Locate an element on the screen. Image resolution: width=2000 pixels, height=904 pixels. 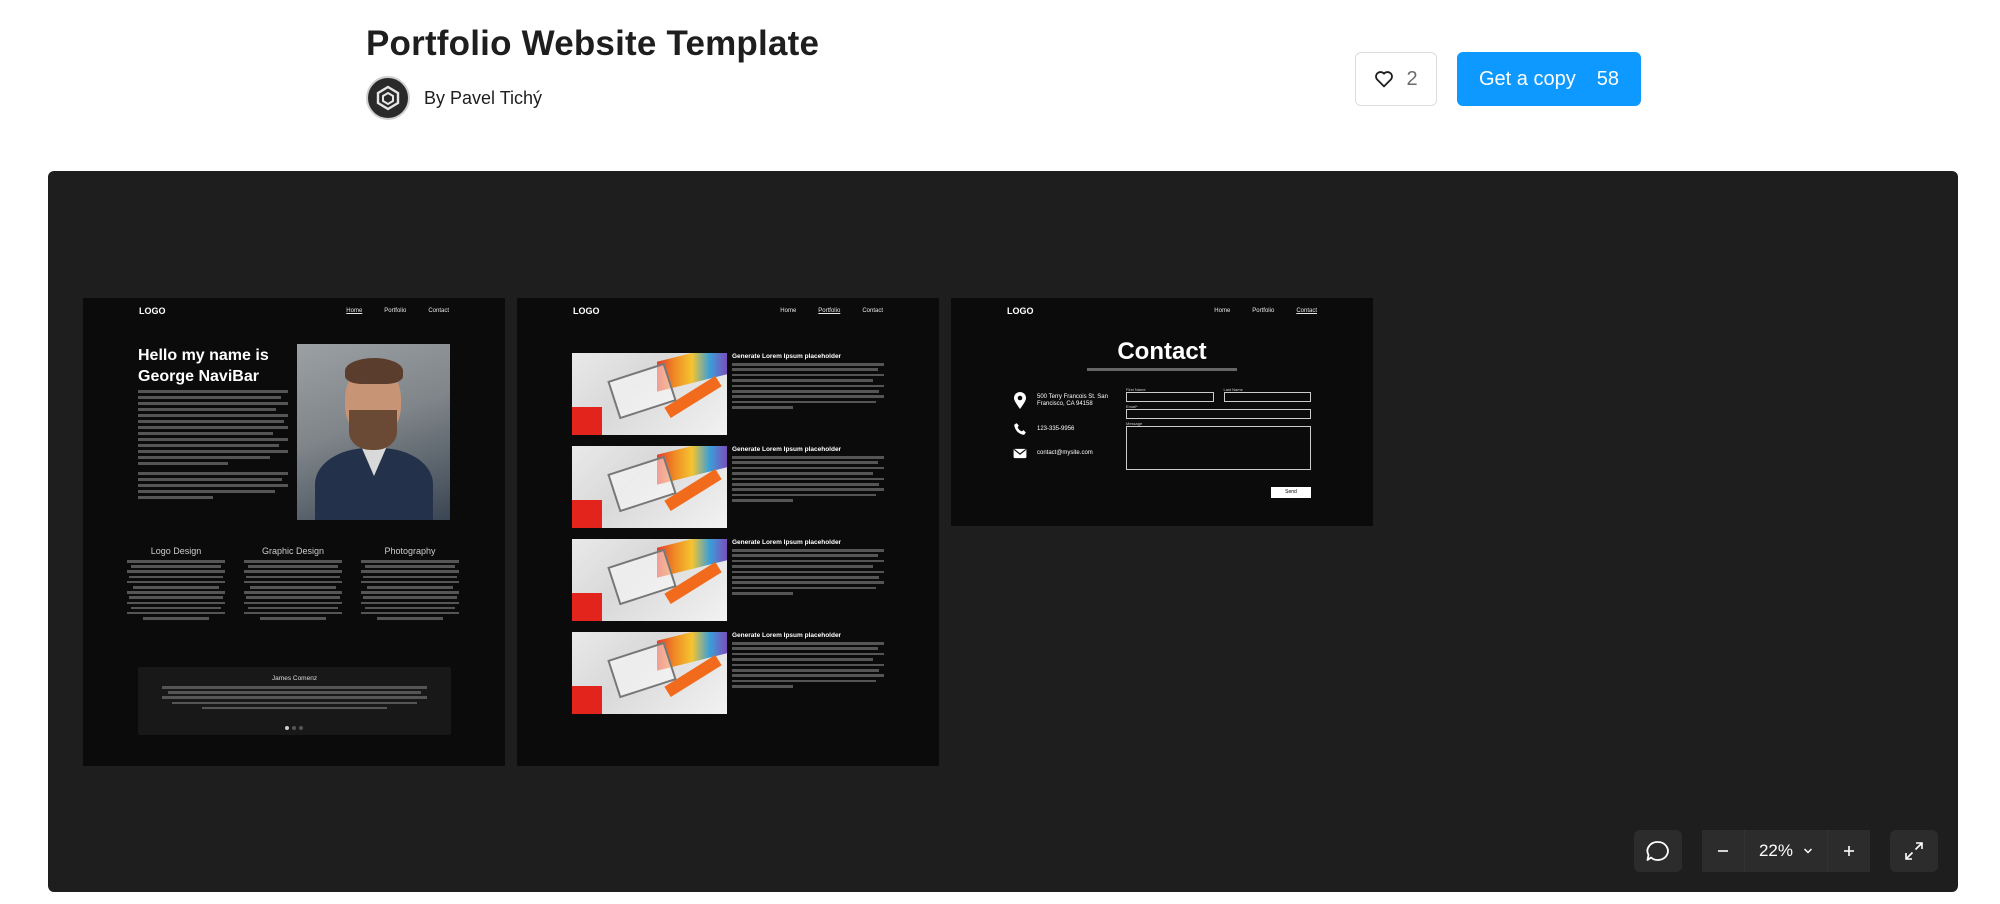
chevron-down-icon is located at coordinates (1808, 851).